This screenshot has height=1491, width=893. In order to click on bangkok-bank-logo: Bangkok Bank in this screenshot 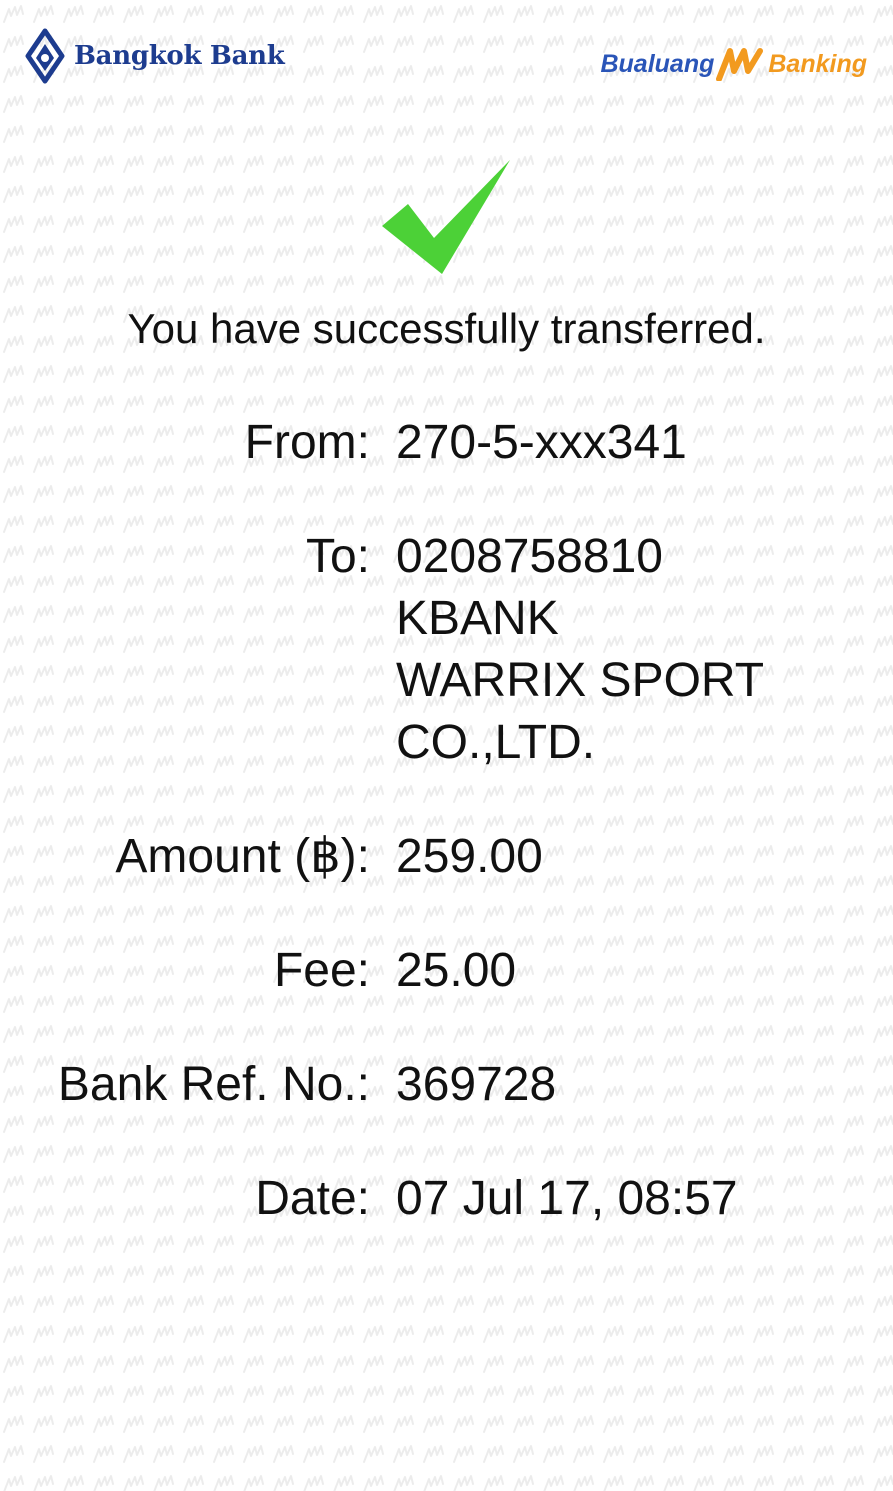, I will do `click(154, 56)`.